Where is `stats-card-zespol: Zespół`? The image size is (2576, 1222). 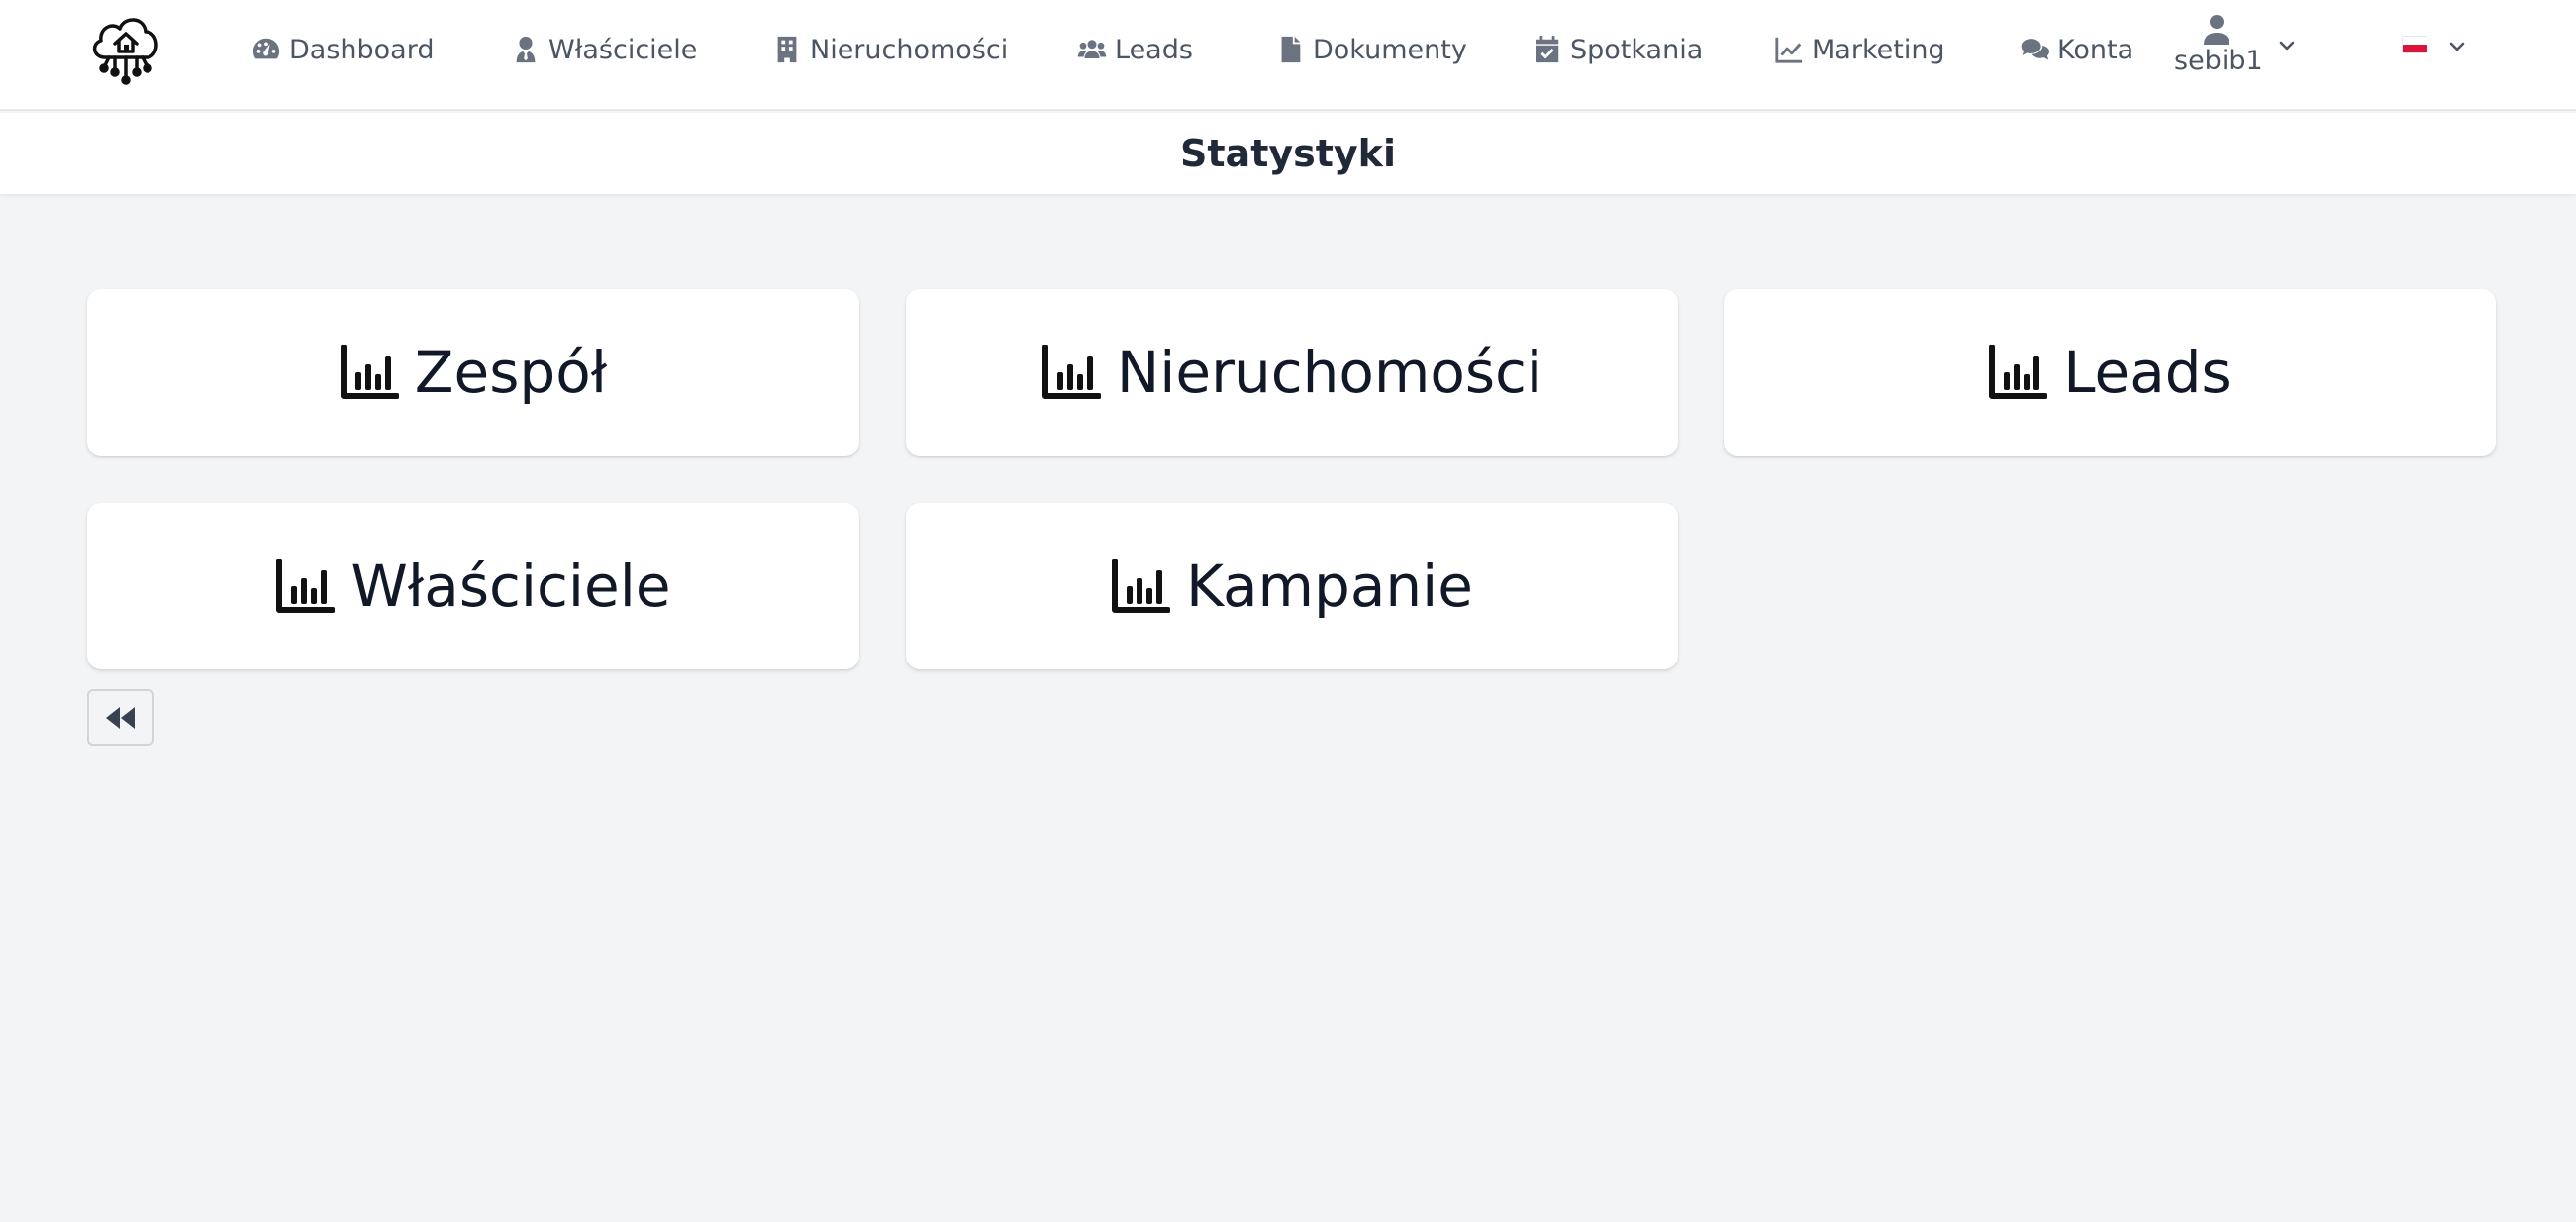
stats-card-zespol: Zespół is located at coordinates (473, 372).